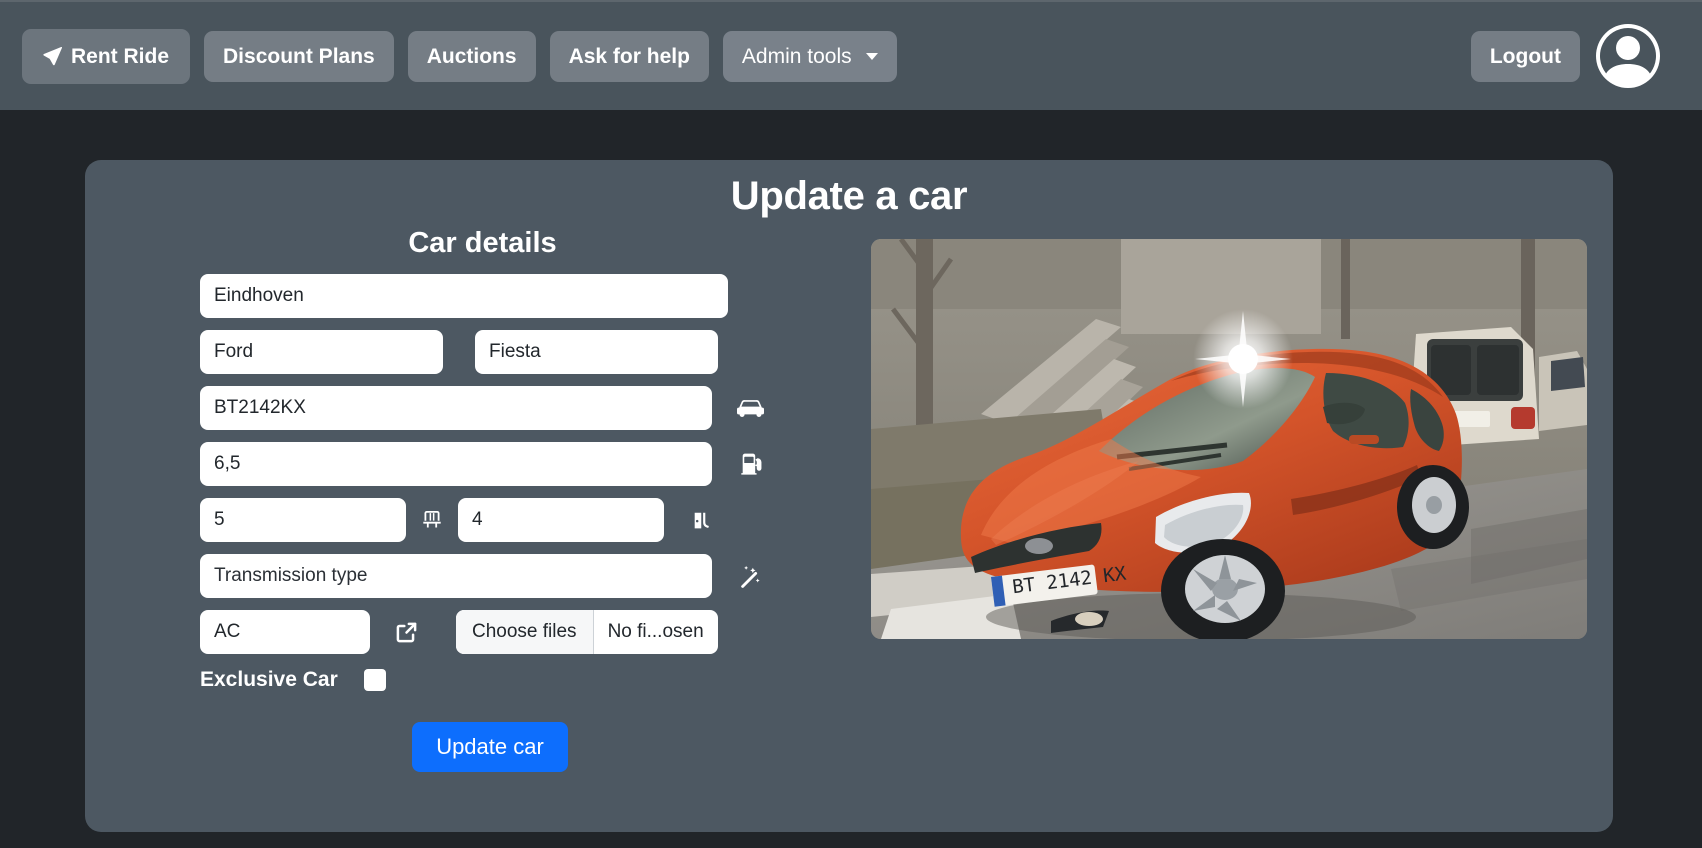  I want to click on choose-files-button: Choose files, so click(525, 632).